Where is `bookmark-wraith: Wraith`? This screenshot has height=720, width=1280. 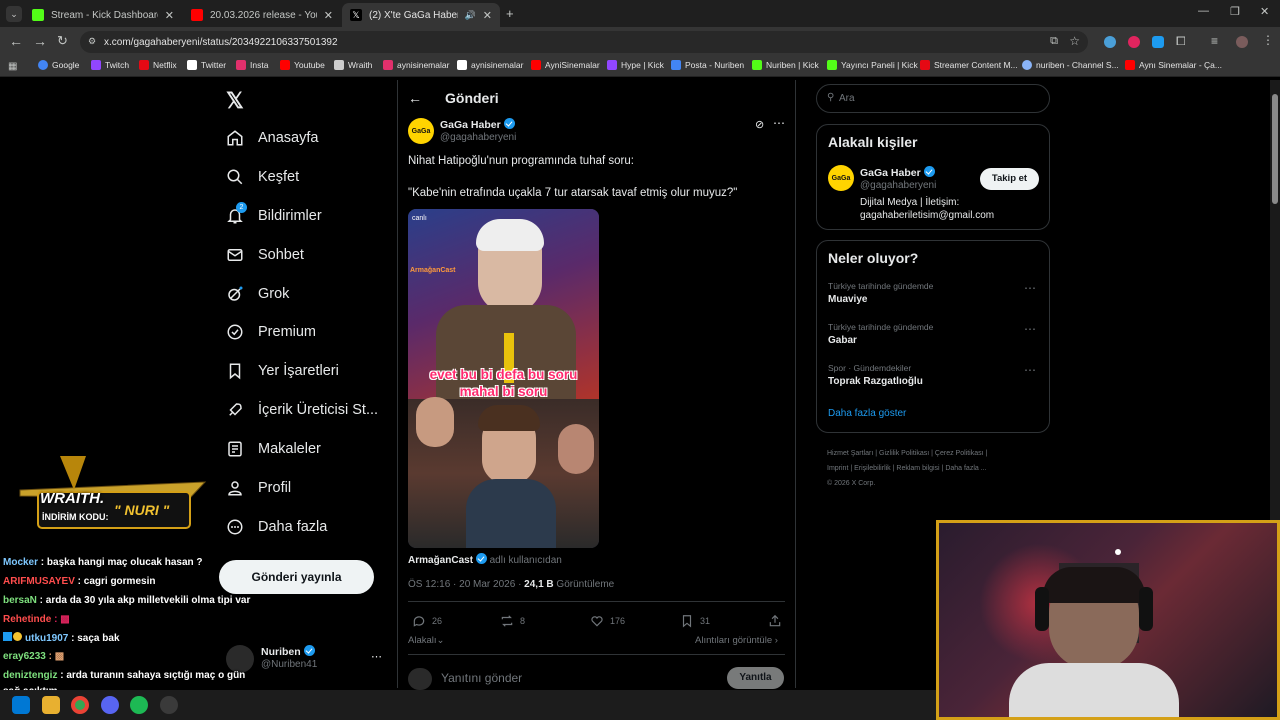 bookmark-wraith: Wraith is located at coordinates (353, 65).